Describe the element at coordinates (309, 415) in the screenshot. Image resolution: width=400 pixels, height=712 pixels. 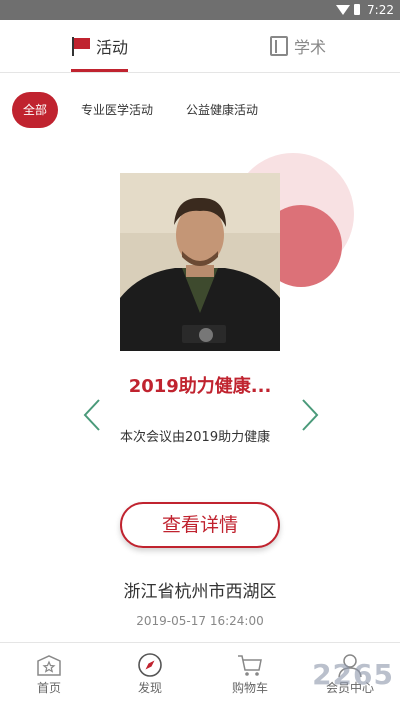
I see `next-arrow-icon` at that location.